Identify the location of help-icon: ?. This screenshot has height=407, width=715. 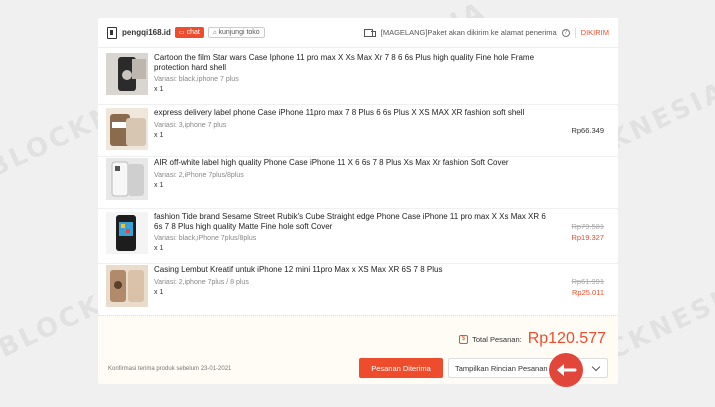
(565, 32).